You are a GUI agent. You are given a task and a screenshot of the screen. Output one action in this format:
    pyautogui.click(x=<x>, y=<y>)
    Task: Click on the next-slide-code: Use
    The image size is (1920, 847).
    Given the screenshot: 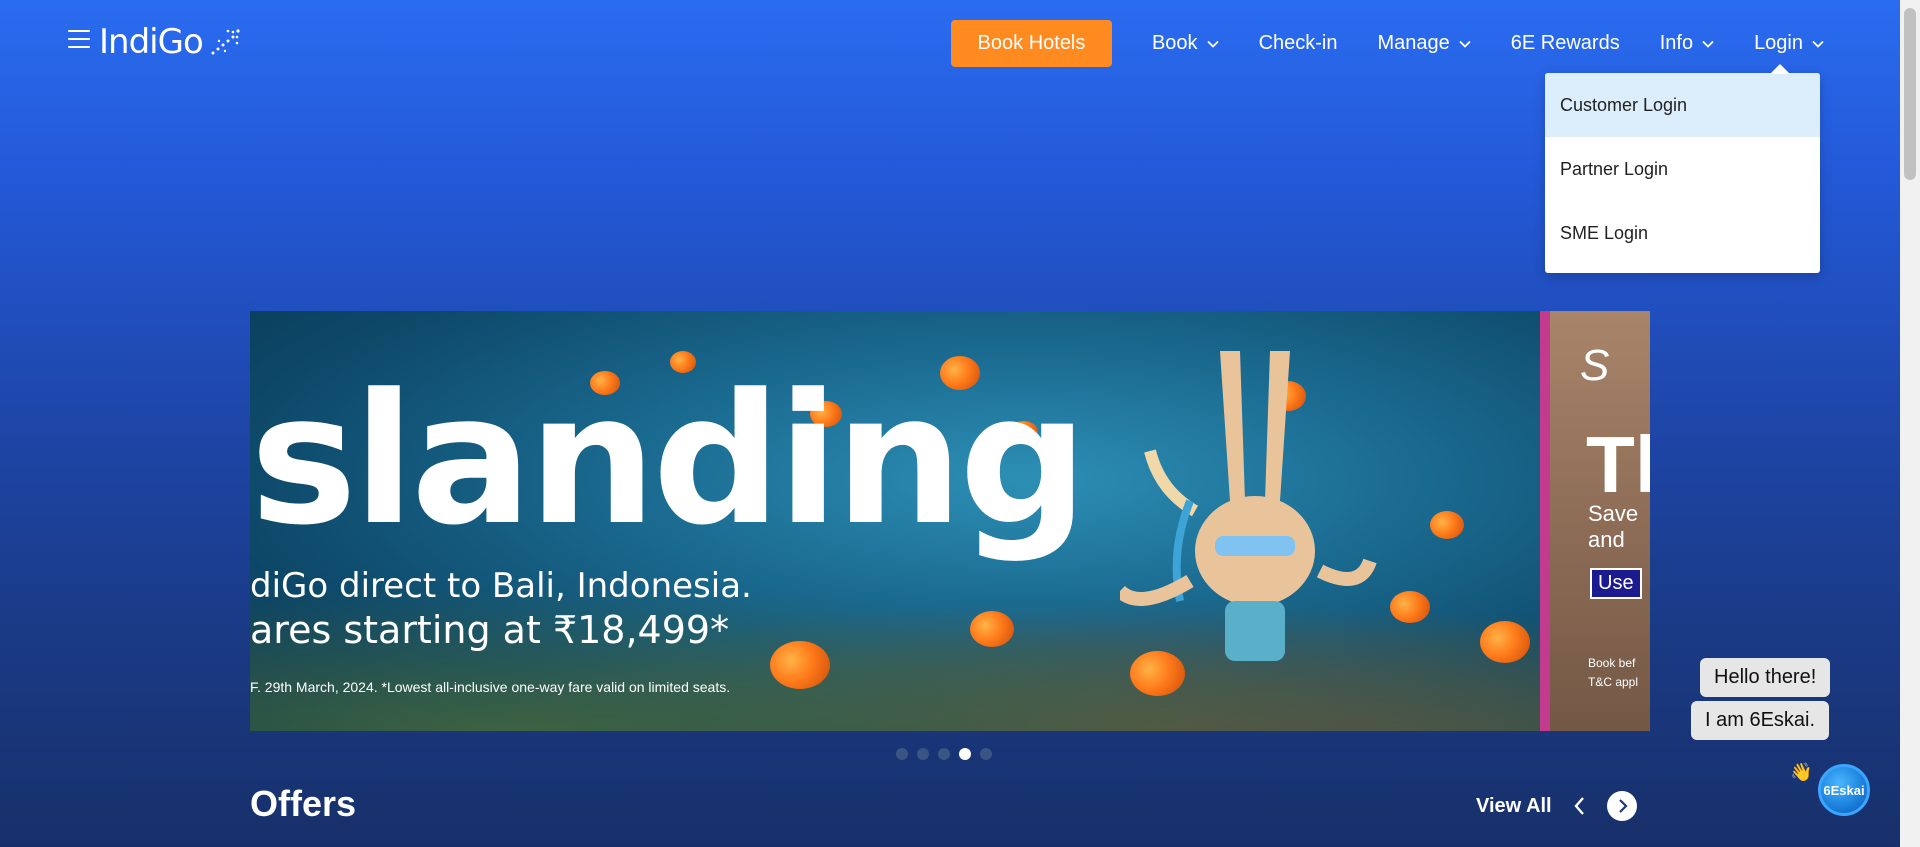 What is the action you would take?
    pyautogui.click(x=1616, y=583)
    